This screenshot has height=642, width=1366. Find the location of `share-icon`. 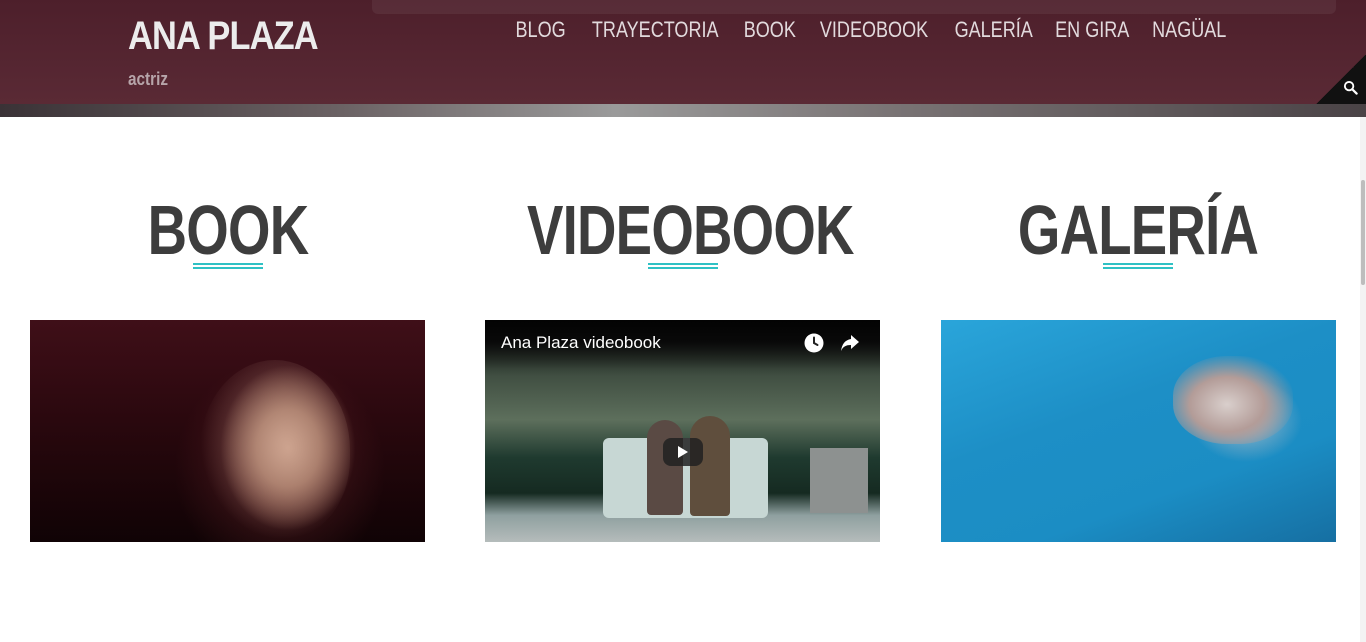

share-icon is located at coordinates (850, 343).